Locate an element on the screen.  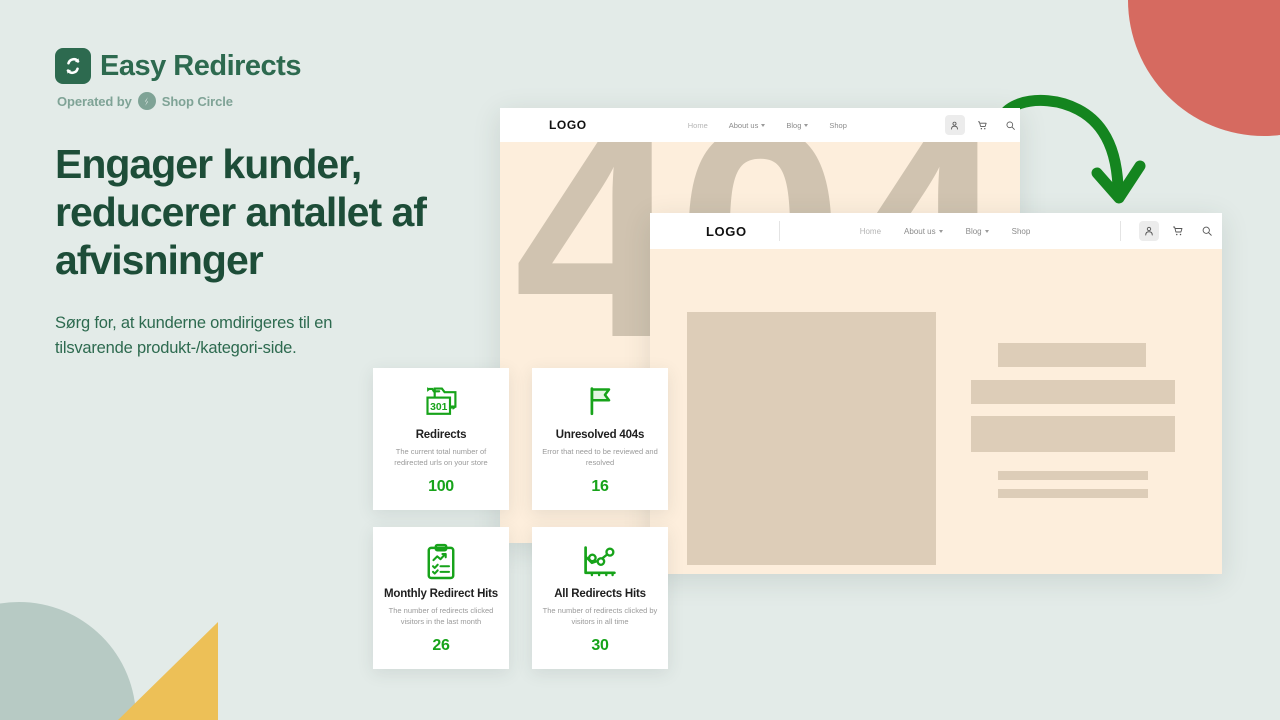
nav-icons-front is located at coordinates (1178, 231).